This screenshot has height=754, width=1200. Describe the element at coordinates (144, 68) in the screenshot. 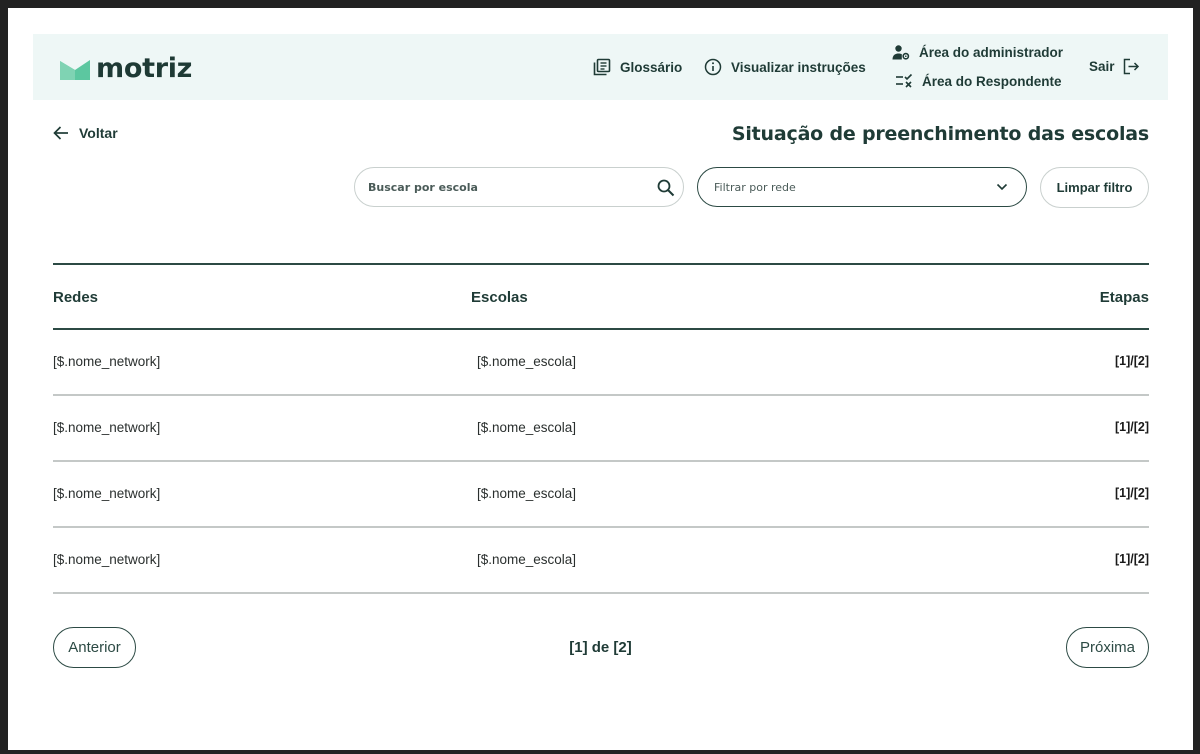

I see `brand-name: motriz` at that location.